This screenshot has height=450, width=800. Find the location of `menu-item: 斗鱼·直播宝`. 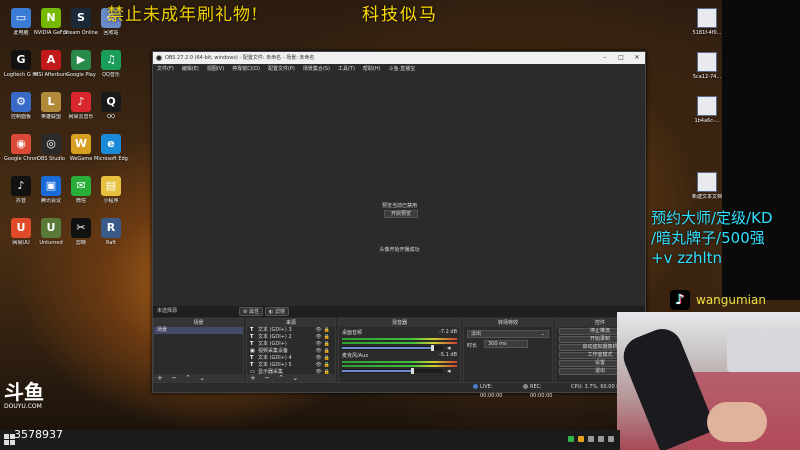

menu-item: 斗鱼·直播宝 is located at coordinates (402, 69).